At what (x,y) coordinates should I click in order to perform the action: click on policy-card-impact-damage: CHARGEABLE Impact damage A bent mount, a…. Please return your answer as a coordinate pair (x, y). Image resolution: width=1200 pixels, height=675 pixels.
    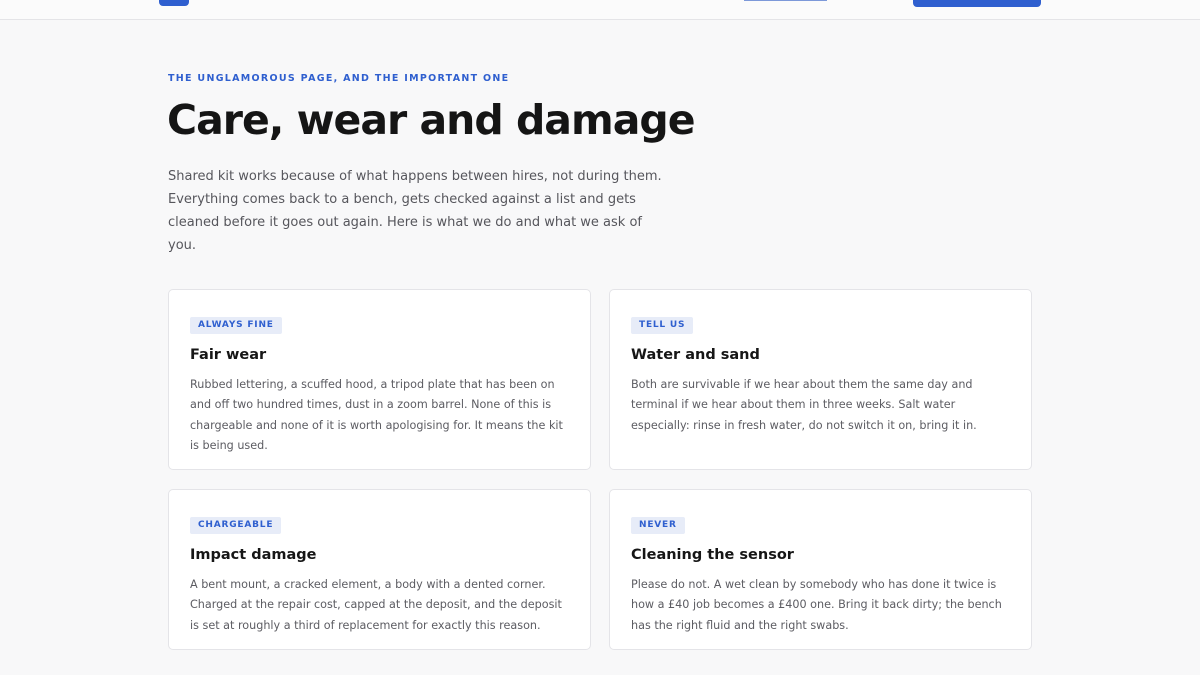
    Looking at the image, I should click on (379, 569).